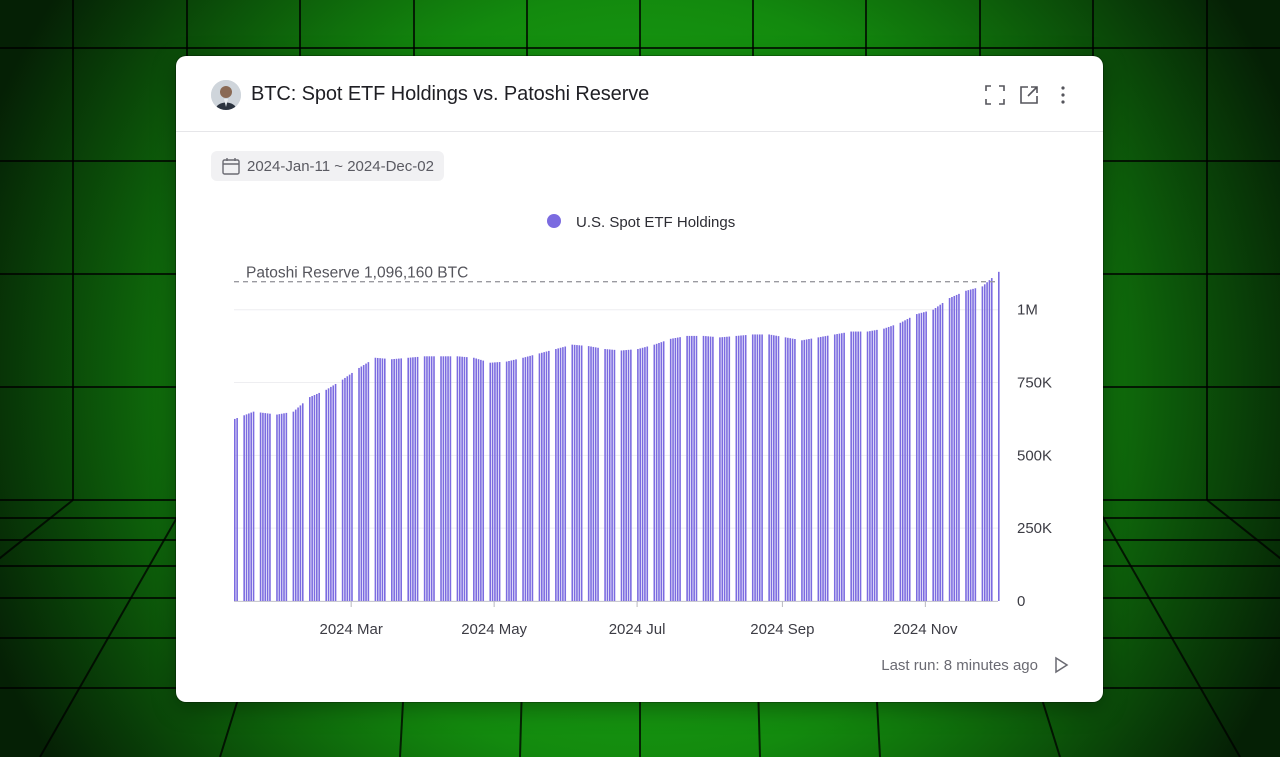 This screenshot has height=757, width=1280. I want to click on open-external-icon, so click(1029, 95).